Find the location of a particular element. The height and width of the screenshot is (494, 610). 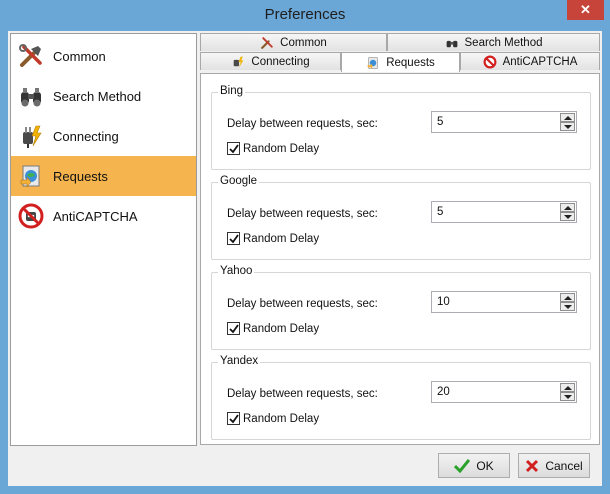

close-button: ✕ is located at coordinates (585, 10).